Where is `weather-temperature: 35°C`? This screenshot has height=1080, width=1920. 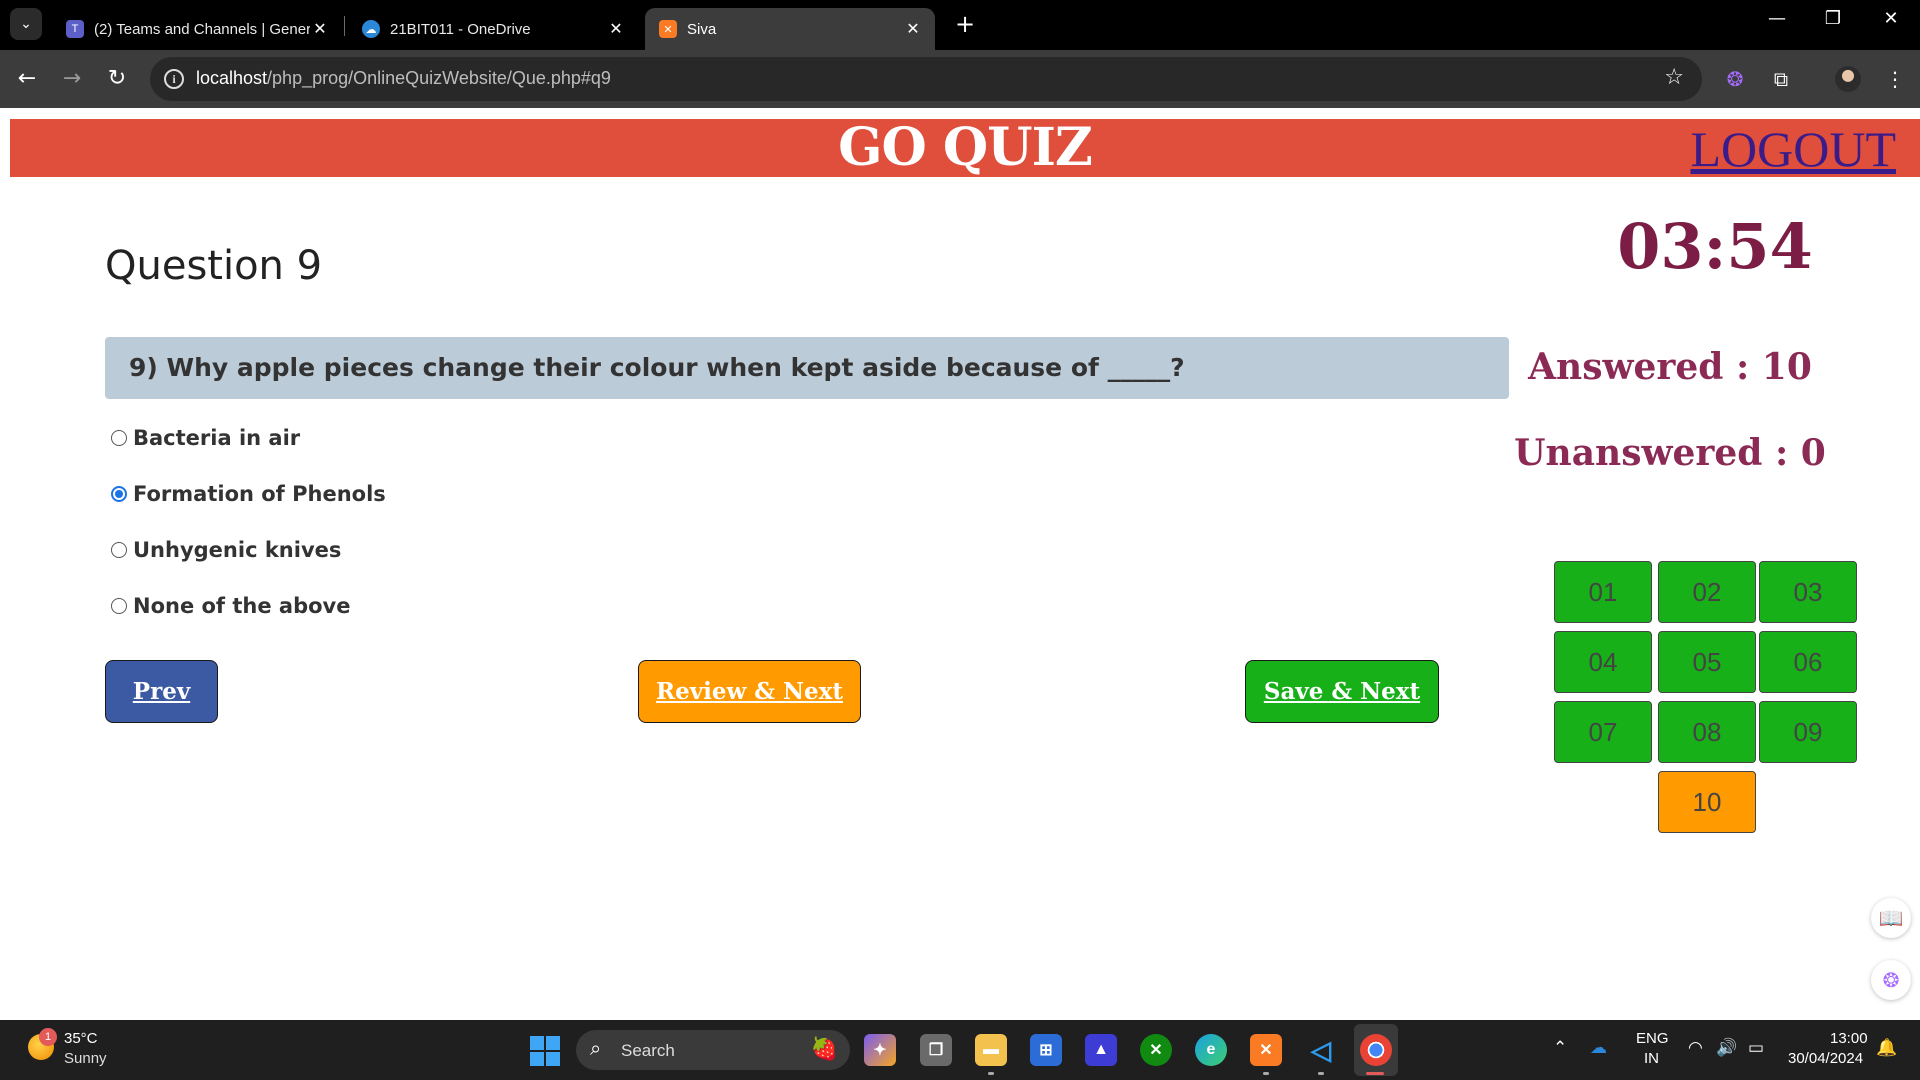
weather-temperature: 35°C is located at coordinates (81, 1038).